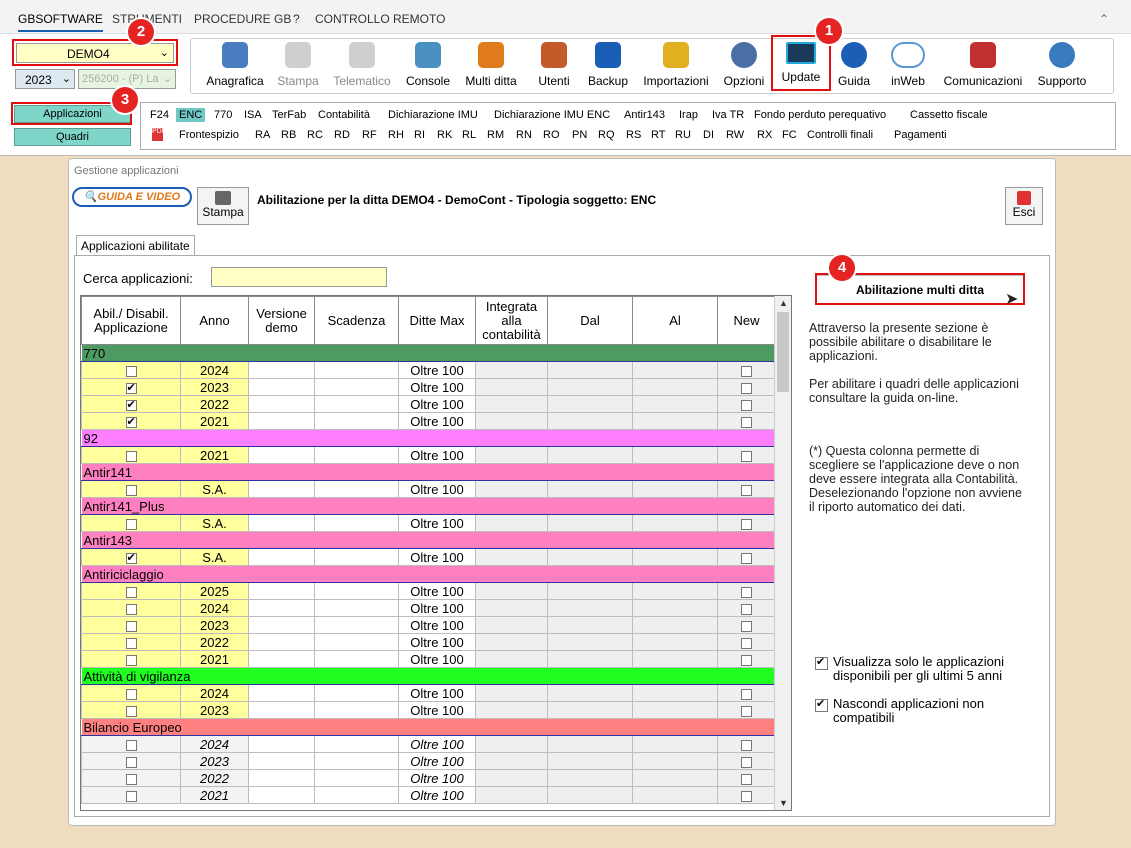 The width and height of the screenshot is (1131, 848). I want to click on quick-fc: FC, so click(789, 135).